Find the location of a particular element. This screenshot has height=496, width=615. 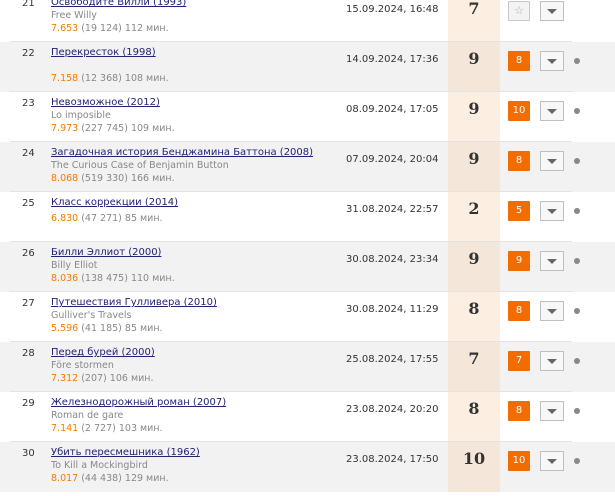

film-meta: 7.653 (19 124) 112 мин. is located at coordinates (110, 28).